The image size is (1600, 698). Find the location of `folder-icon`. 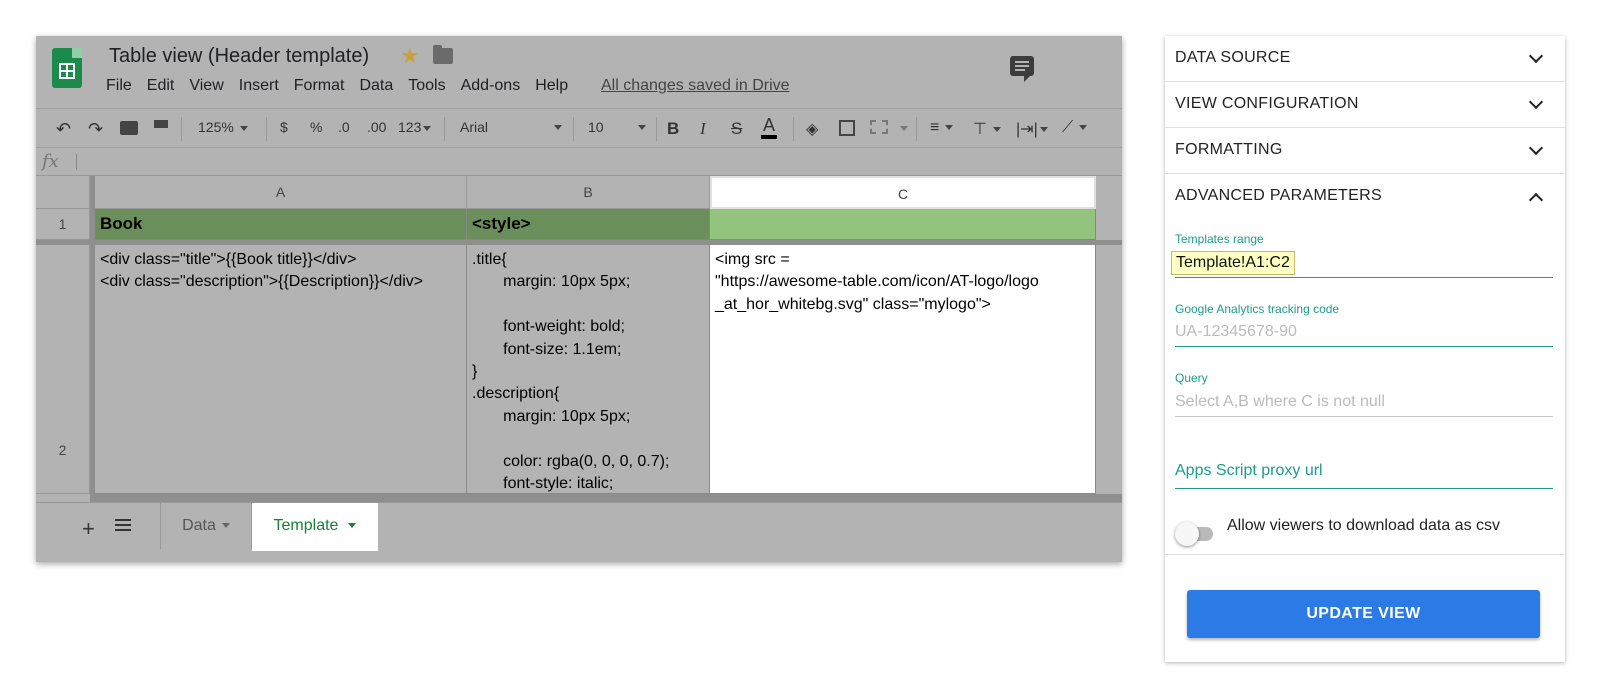

folder-icon is located at coordinates (443, 54).